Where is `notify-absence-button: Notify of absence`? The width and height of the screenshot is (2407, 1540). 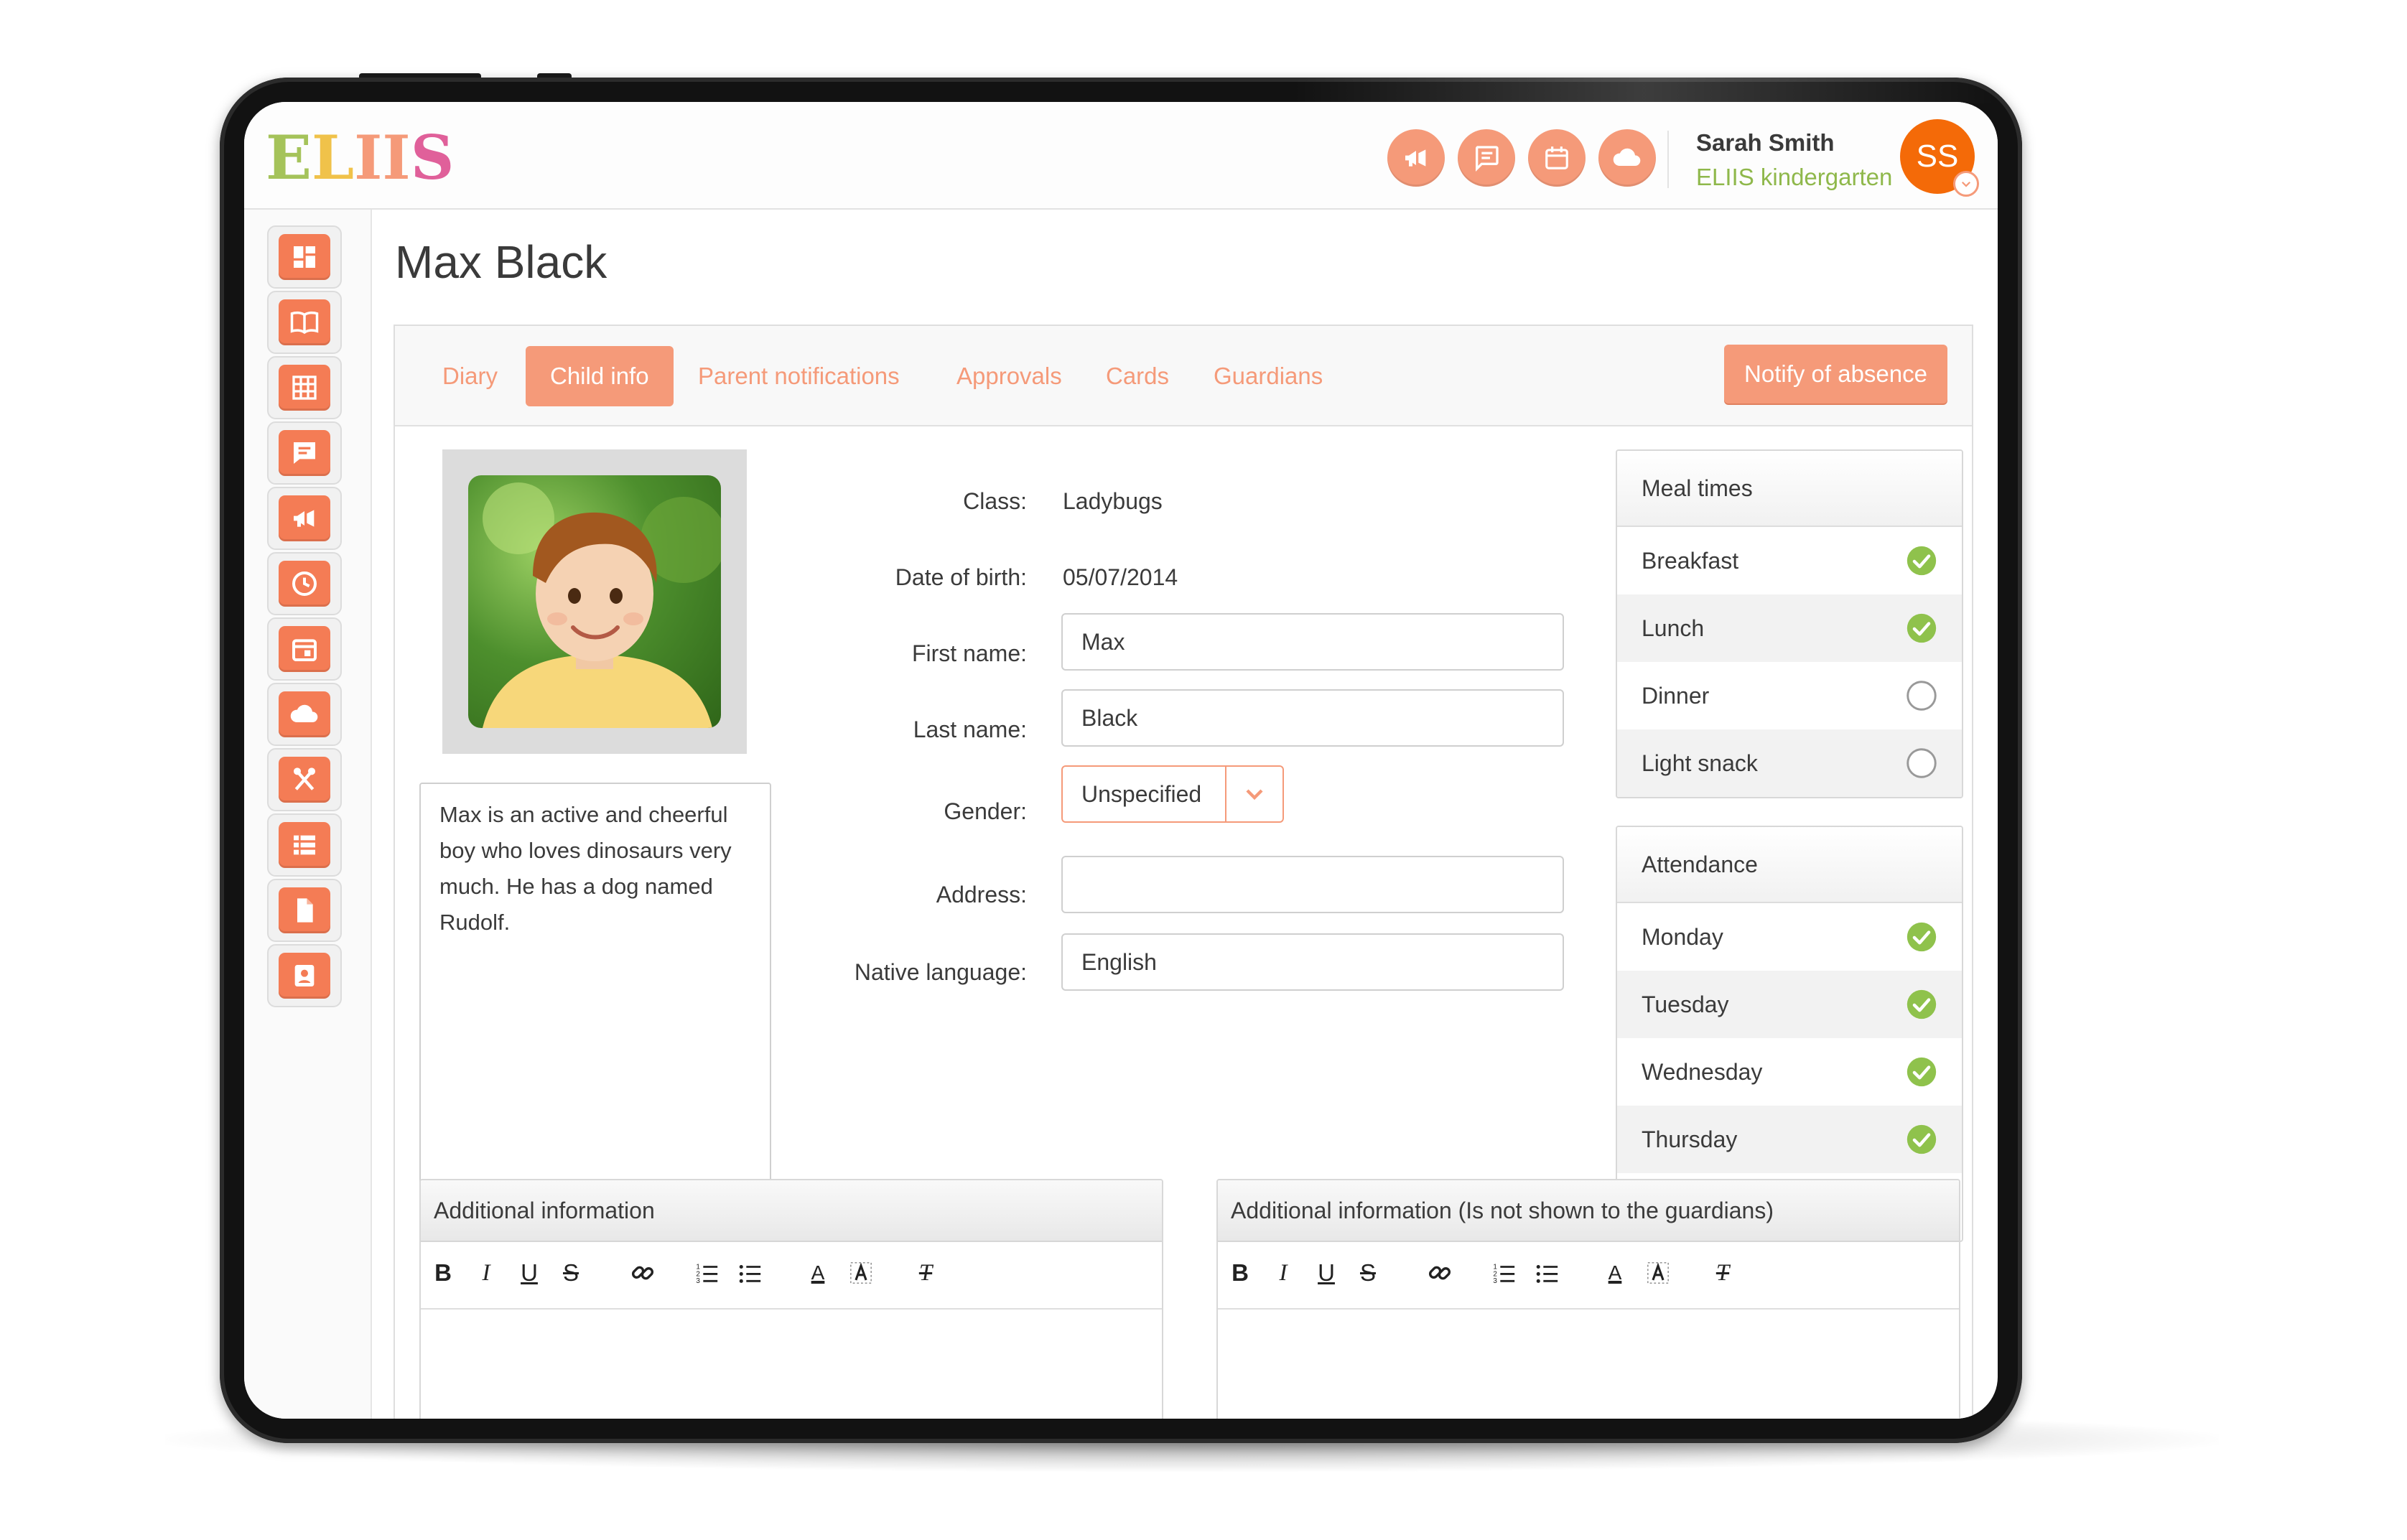 notify-absence-button: Notify of absence is located at coordinates (1836, 374).